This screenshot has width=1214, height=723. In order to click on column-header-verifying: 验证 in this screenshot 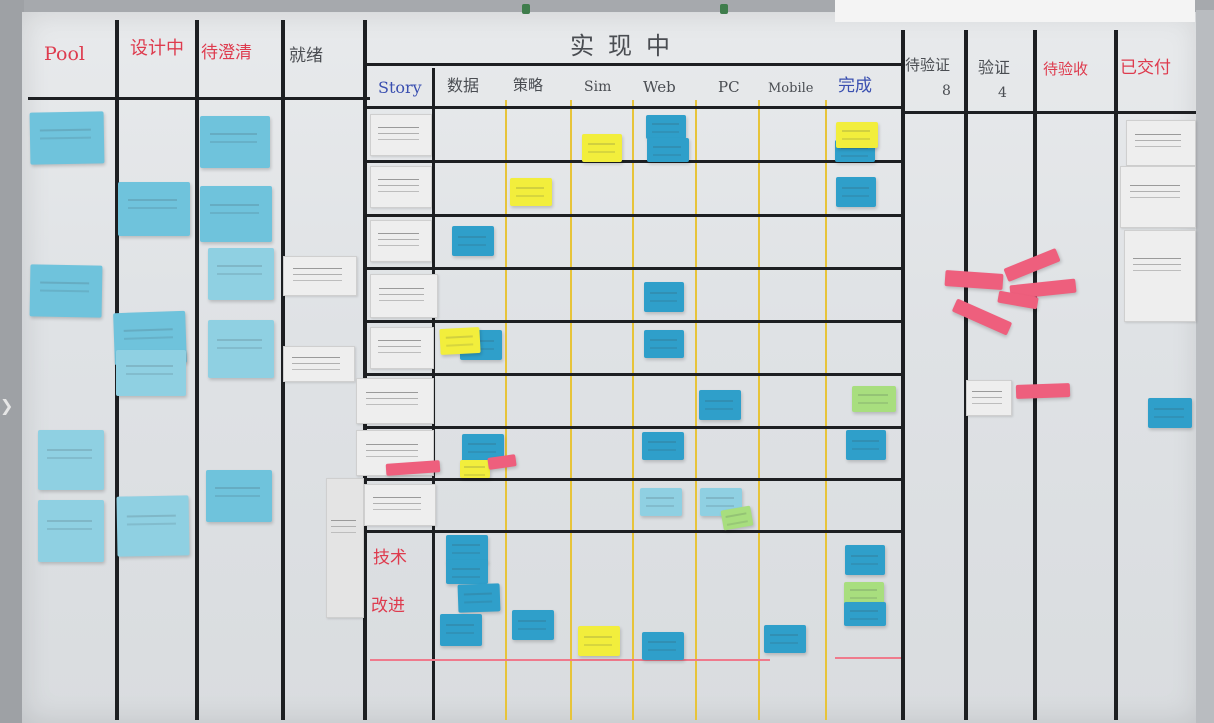, I will do `click(994, 67)`.